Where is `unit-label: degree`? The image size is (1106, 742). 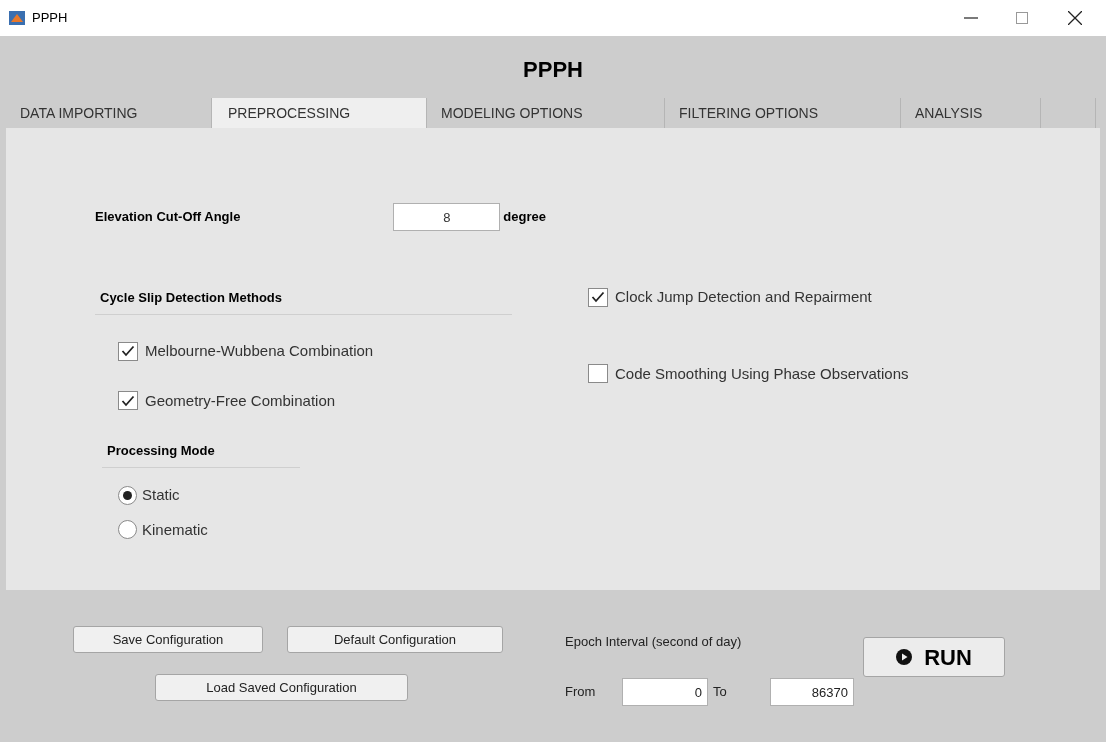 unit-label: degree is located at coordinates (524, 217).